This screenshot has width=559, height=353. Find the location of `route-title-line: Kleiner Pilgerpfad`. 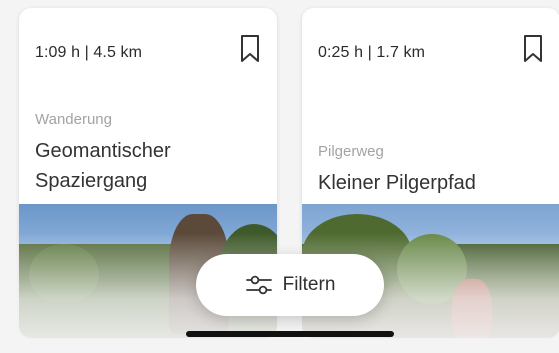

route-title-line: Kleiner Pilgerpfad is located at coordinates (397, 183).